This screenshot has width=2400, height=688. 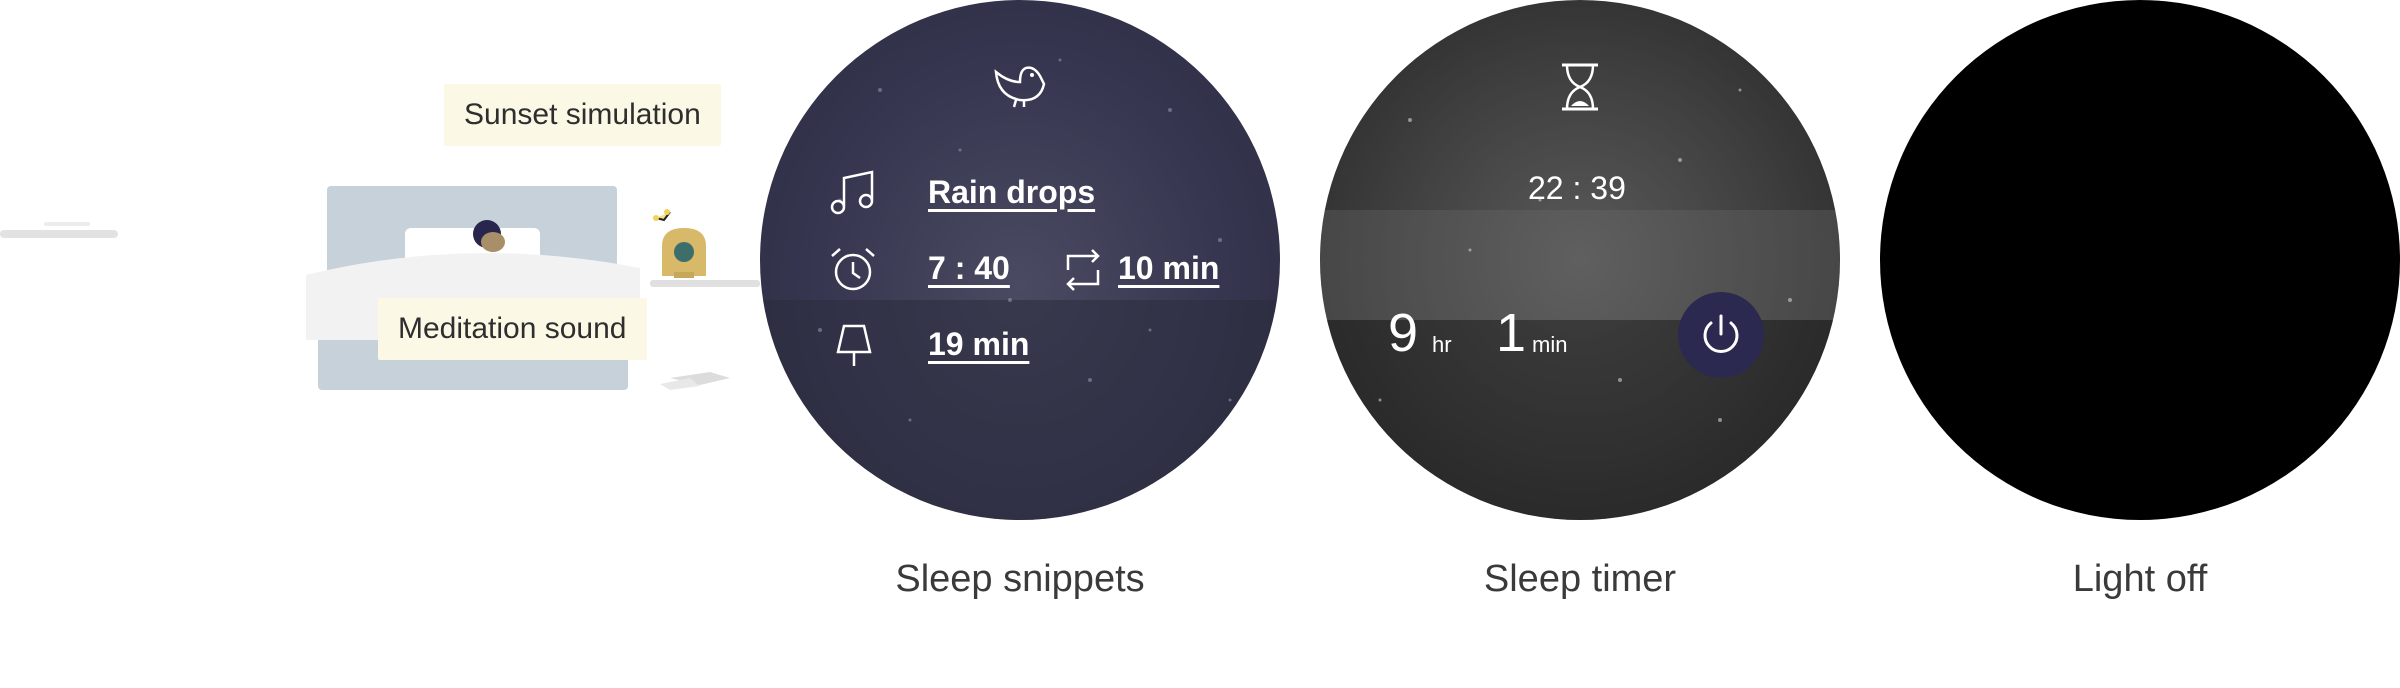 What do you see at coordinates (854, 345) in the screenshot?
I see `lamp-icon` at bounding box center [854, 345].